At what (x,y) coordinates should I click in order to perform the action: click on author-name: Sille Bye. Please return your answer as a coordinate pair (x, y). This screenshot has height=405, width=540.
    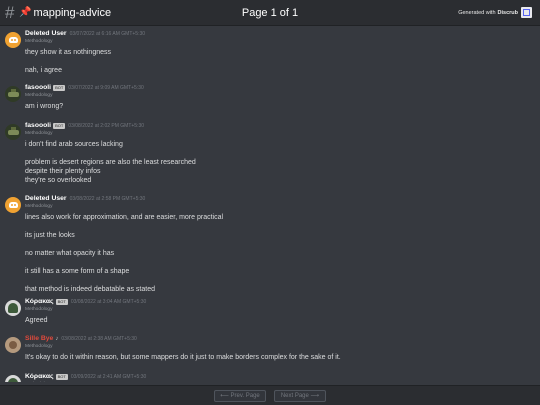
    Looking at the image, I should click on (39, 338).